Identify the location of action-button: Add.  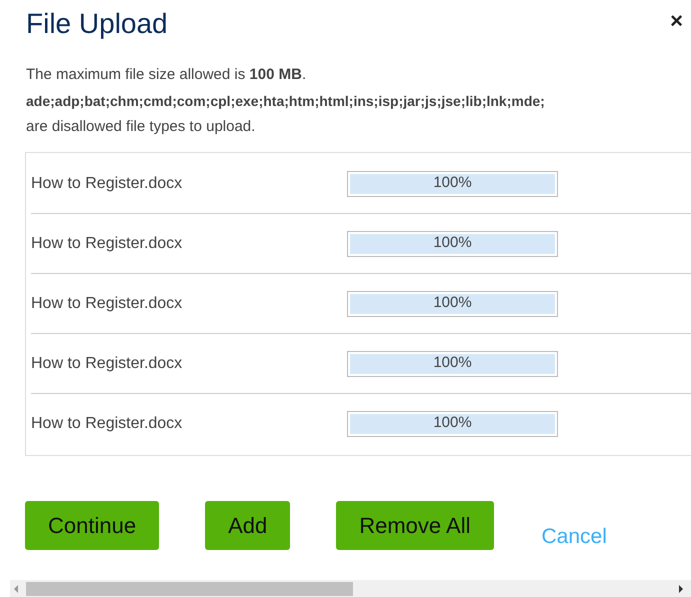
(247, 525).